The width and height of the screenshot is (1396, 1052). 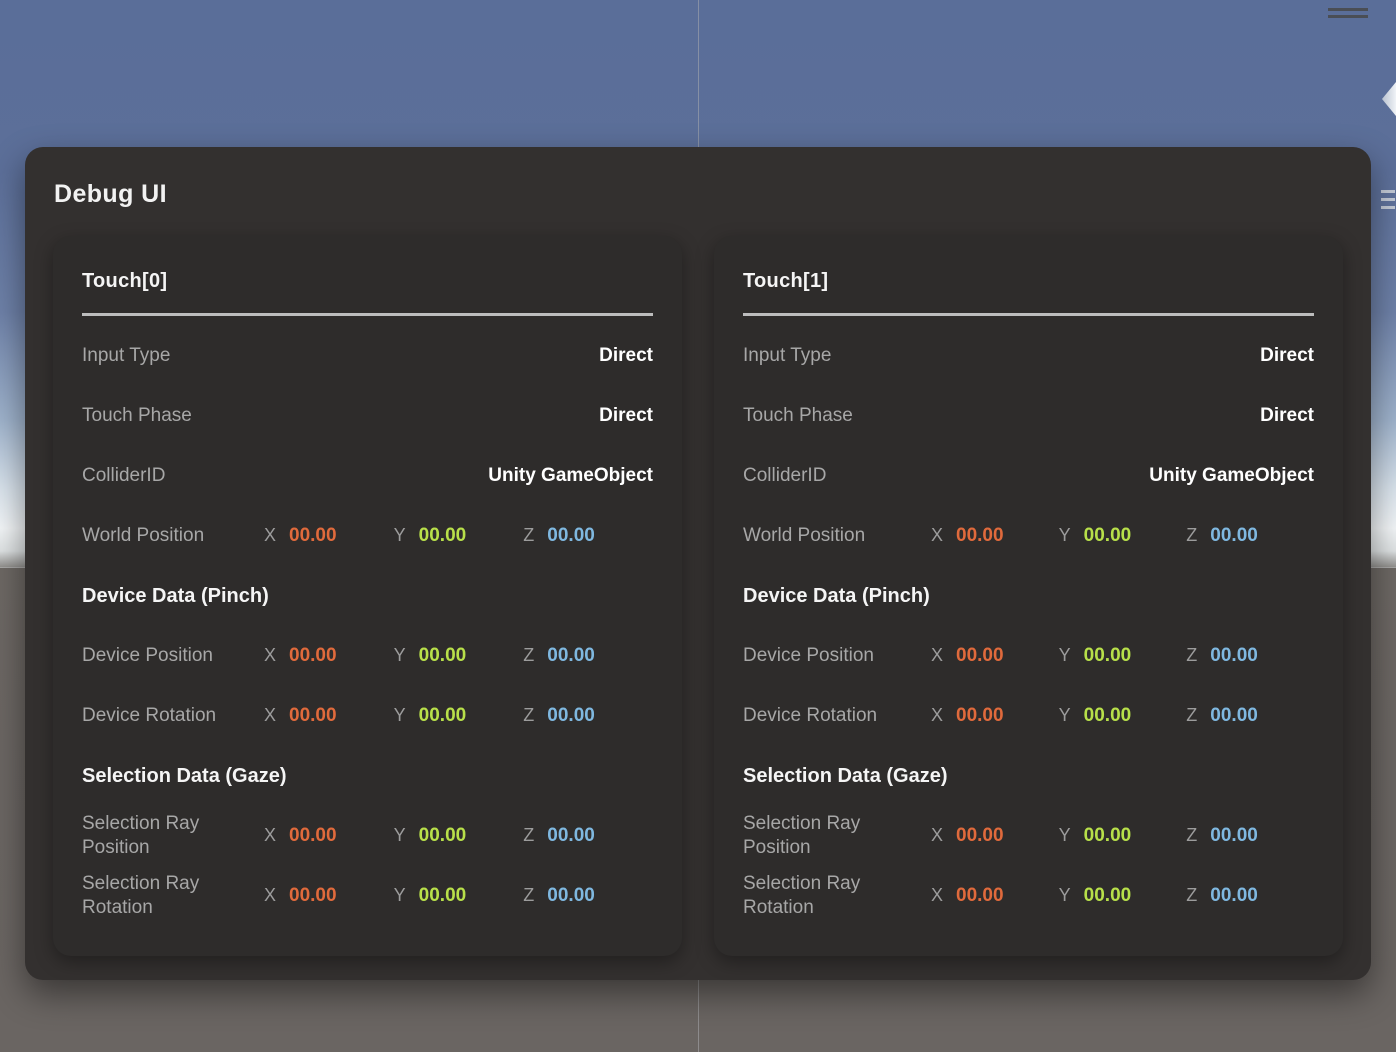 I want to click on row-label: Device Position, so click(x=147, y=655).